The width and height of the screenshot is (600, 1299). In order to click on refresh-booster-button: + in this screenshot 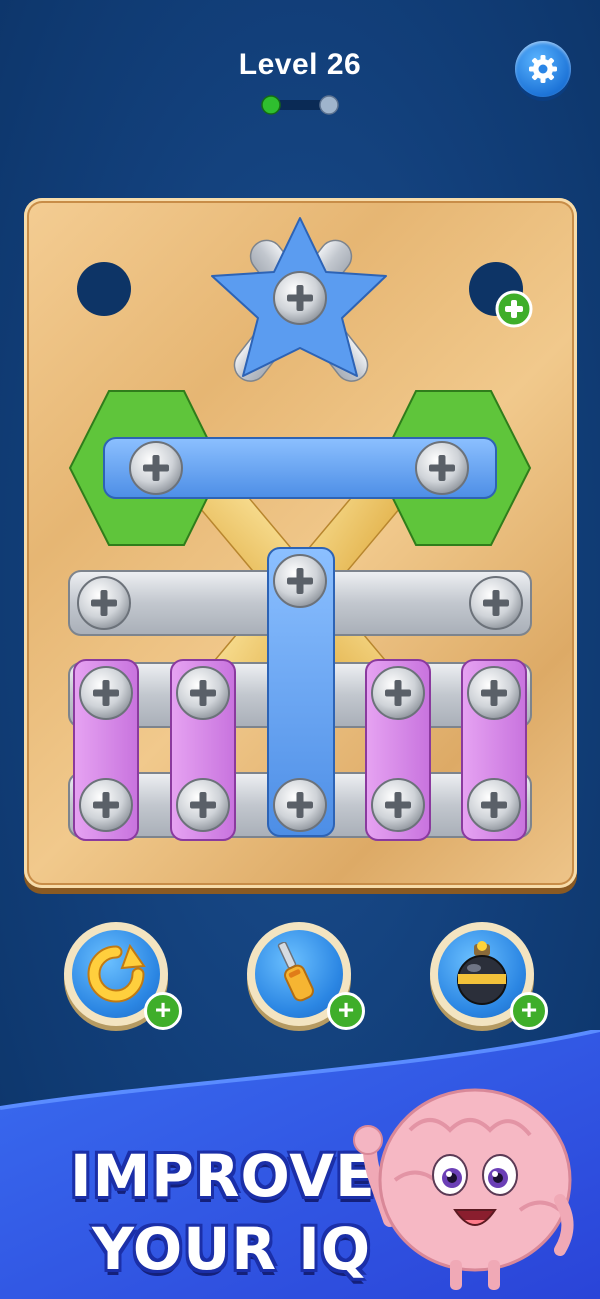, I will do `click(123, 976)`.